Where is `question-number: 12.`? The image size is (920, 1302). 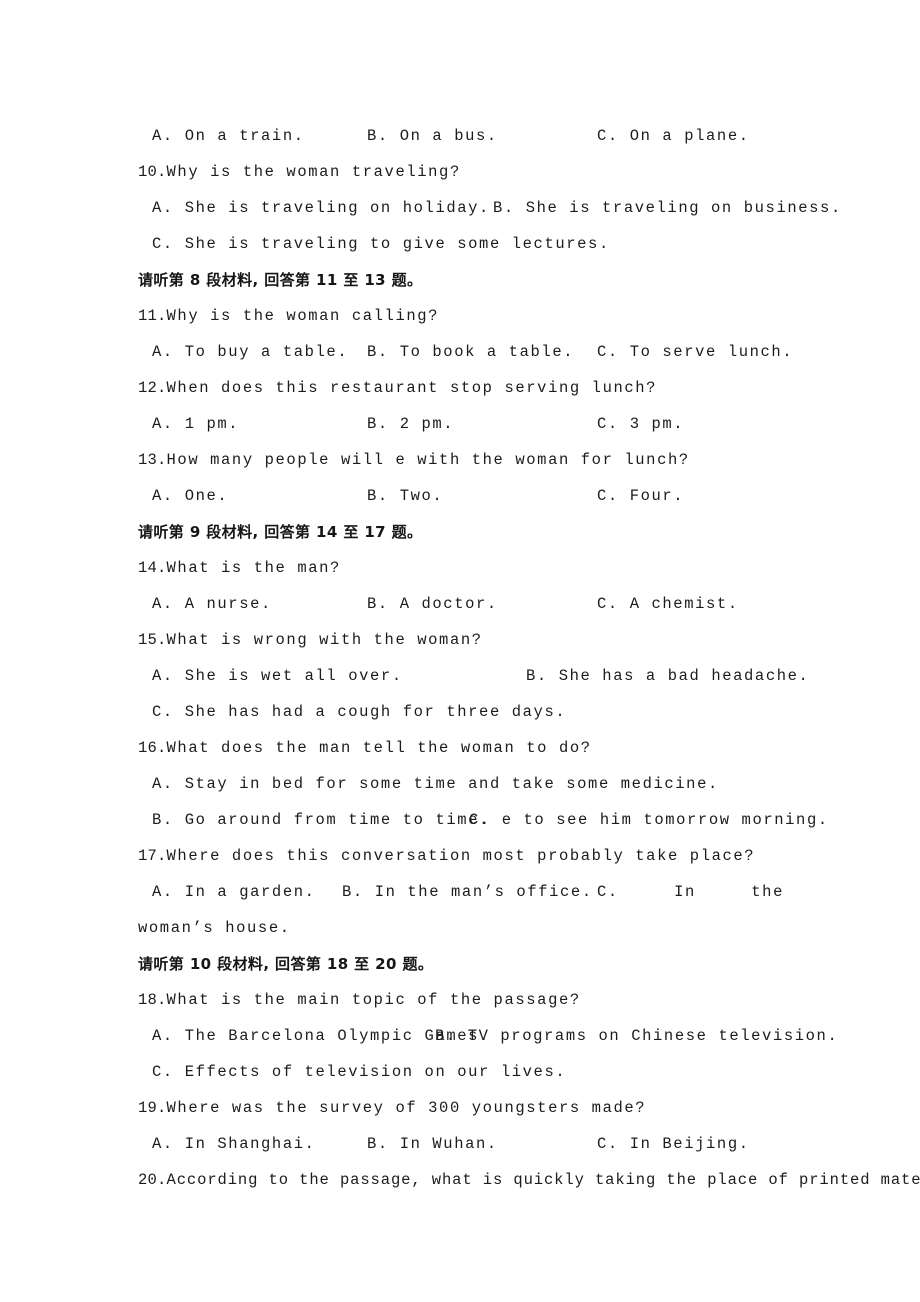
question-number: 12. is located at coordinates (152, 388).